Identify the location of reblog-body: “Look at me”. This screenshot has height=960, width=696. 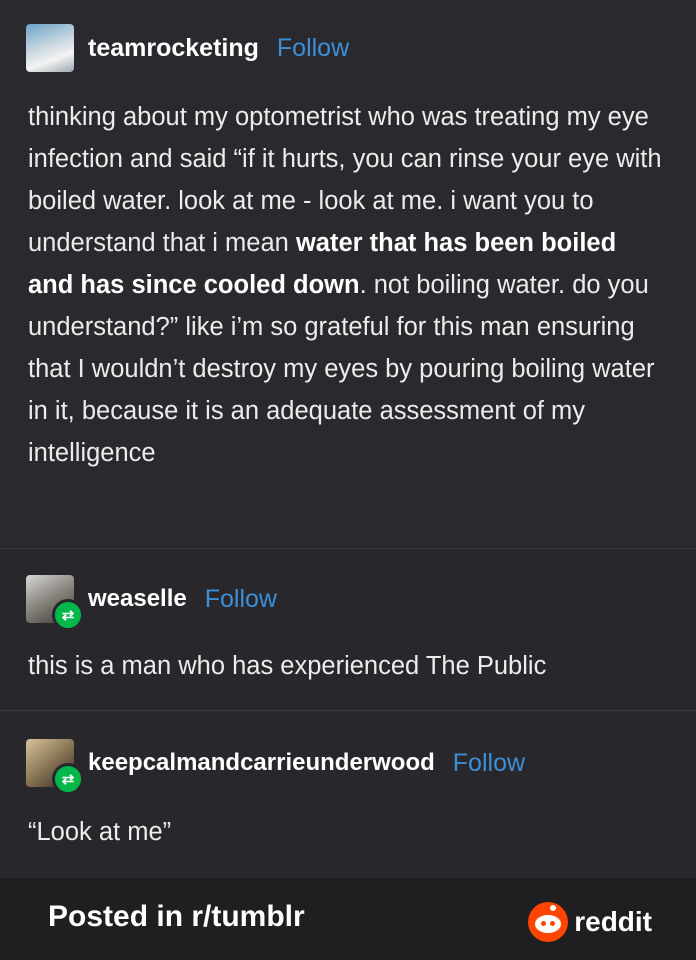
(100, 832).